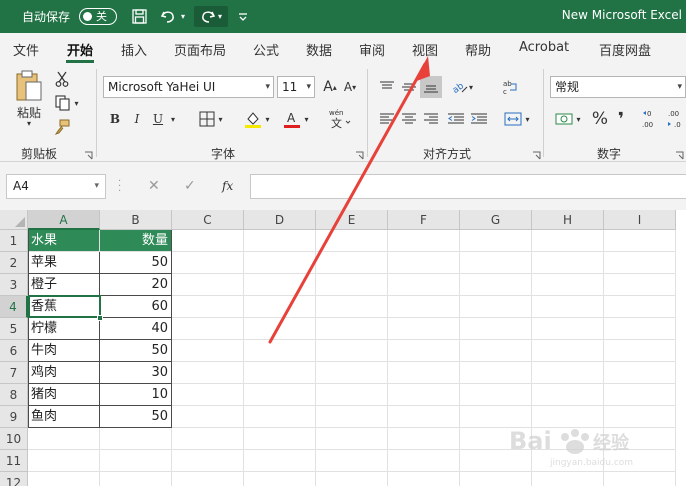 The image size is (686, 486). I want to click on cell-b4: 60, so click(136, 307).